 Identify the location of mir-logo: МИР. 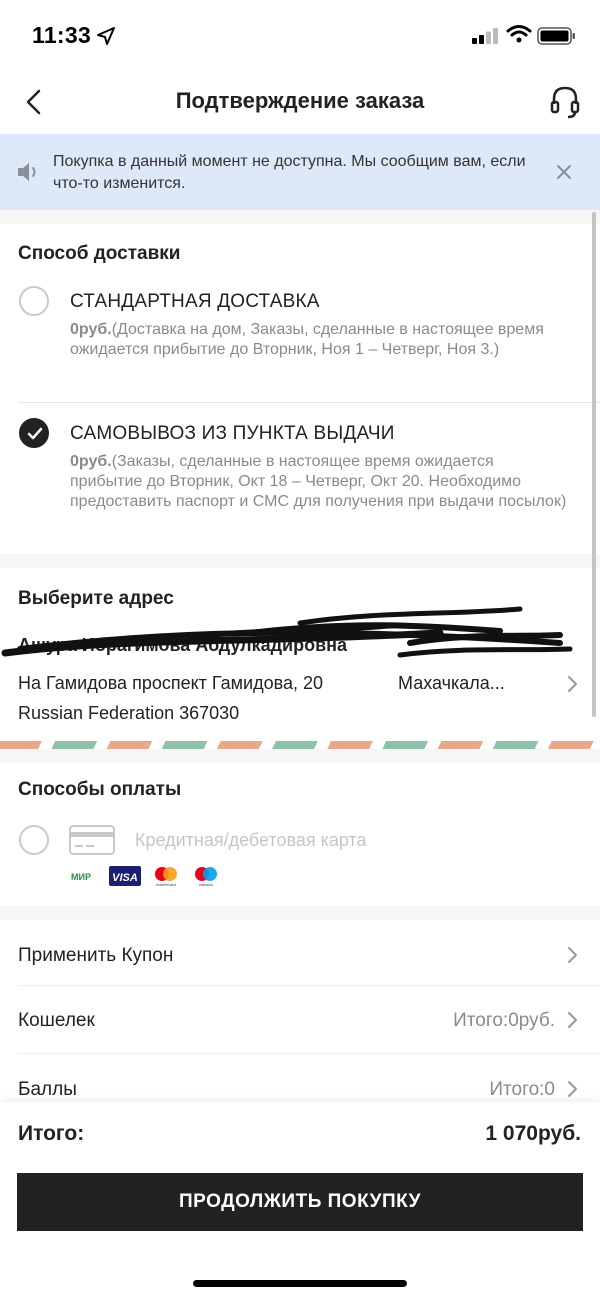
(81, 877).